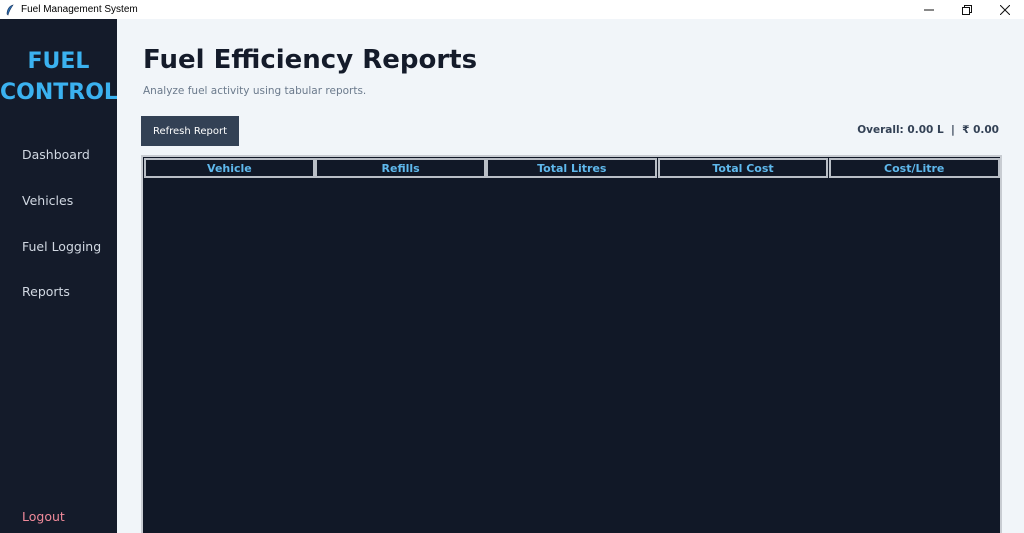  What do you see at coordinates (229, 168) in the screenshot?
I see `column-header-vehicle: Vehicle` at bounding box center [229, 168].